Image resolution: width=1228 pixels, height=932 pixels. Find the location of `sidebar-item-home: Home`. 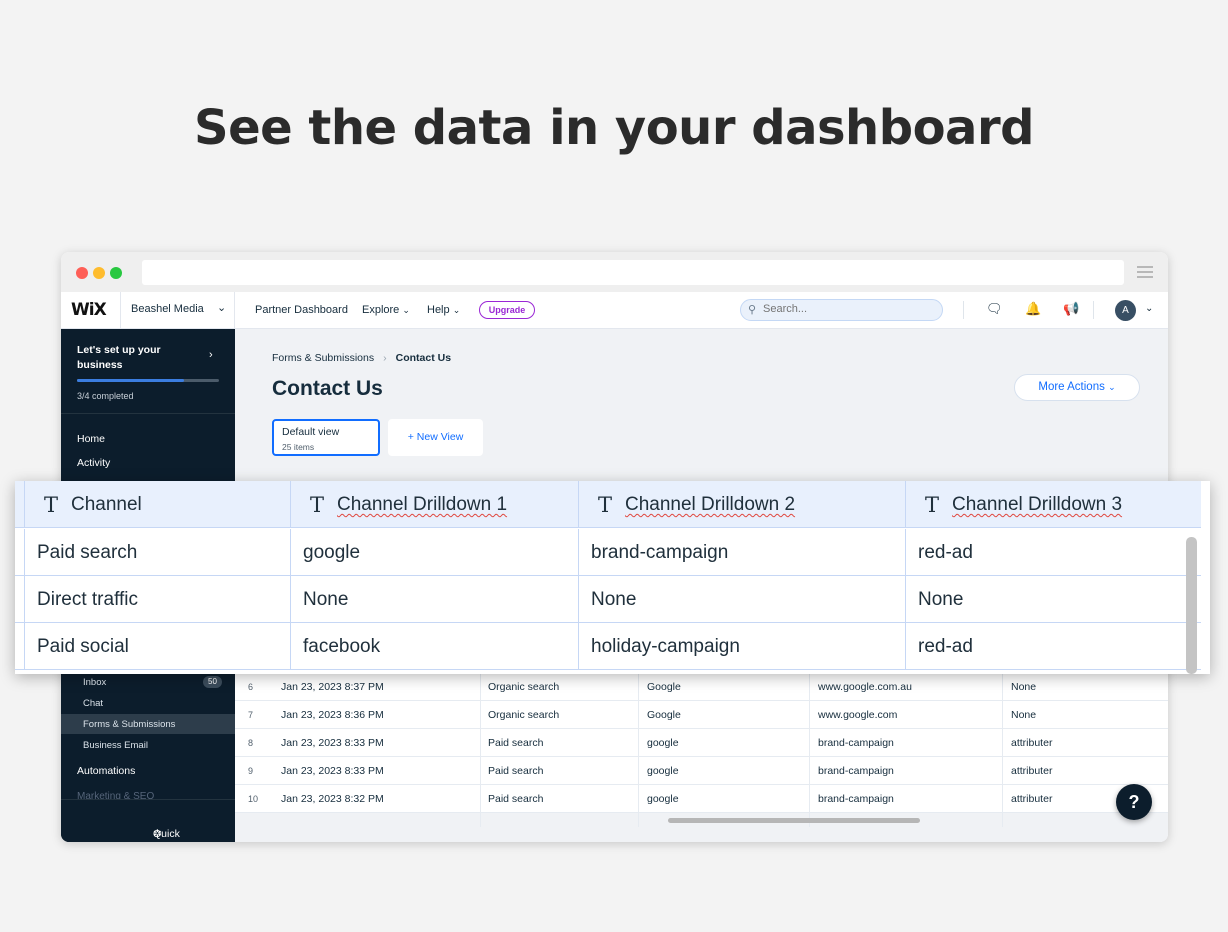

sidebar-item-home: Home is located at coordinates (91, 439).